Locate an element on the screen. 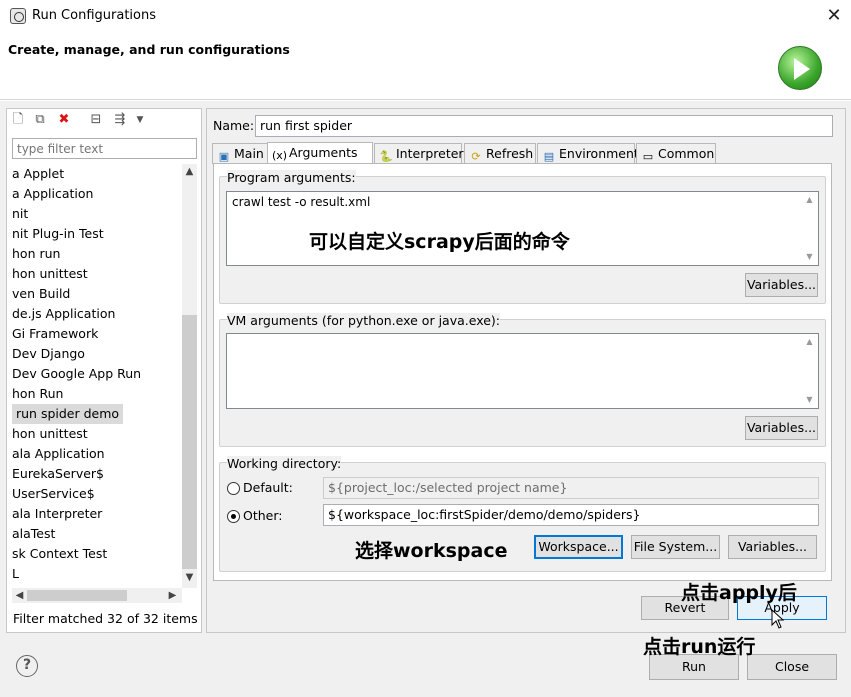 The height and width of the screenshot is (697, 851). tab-label: Main is located at coordinates (249, 153).